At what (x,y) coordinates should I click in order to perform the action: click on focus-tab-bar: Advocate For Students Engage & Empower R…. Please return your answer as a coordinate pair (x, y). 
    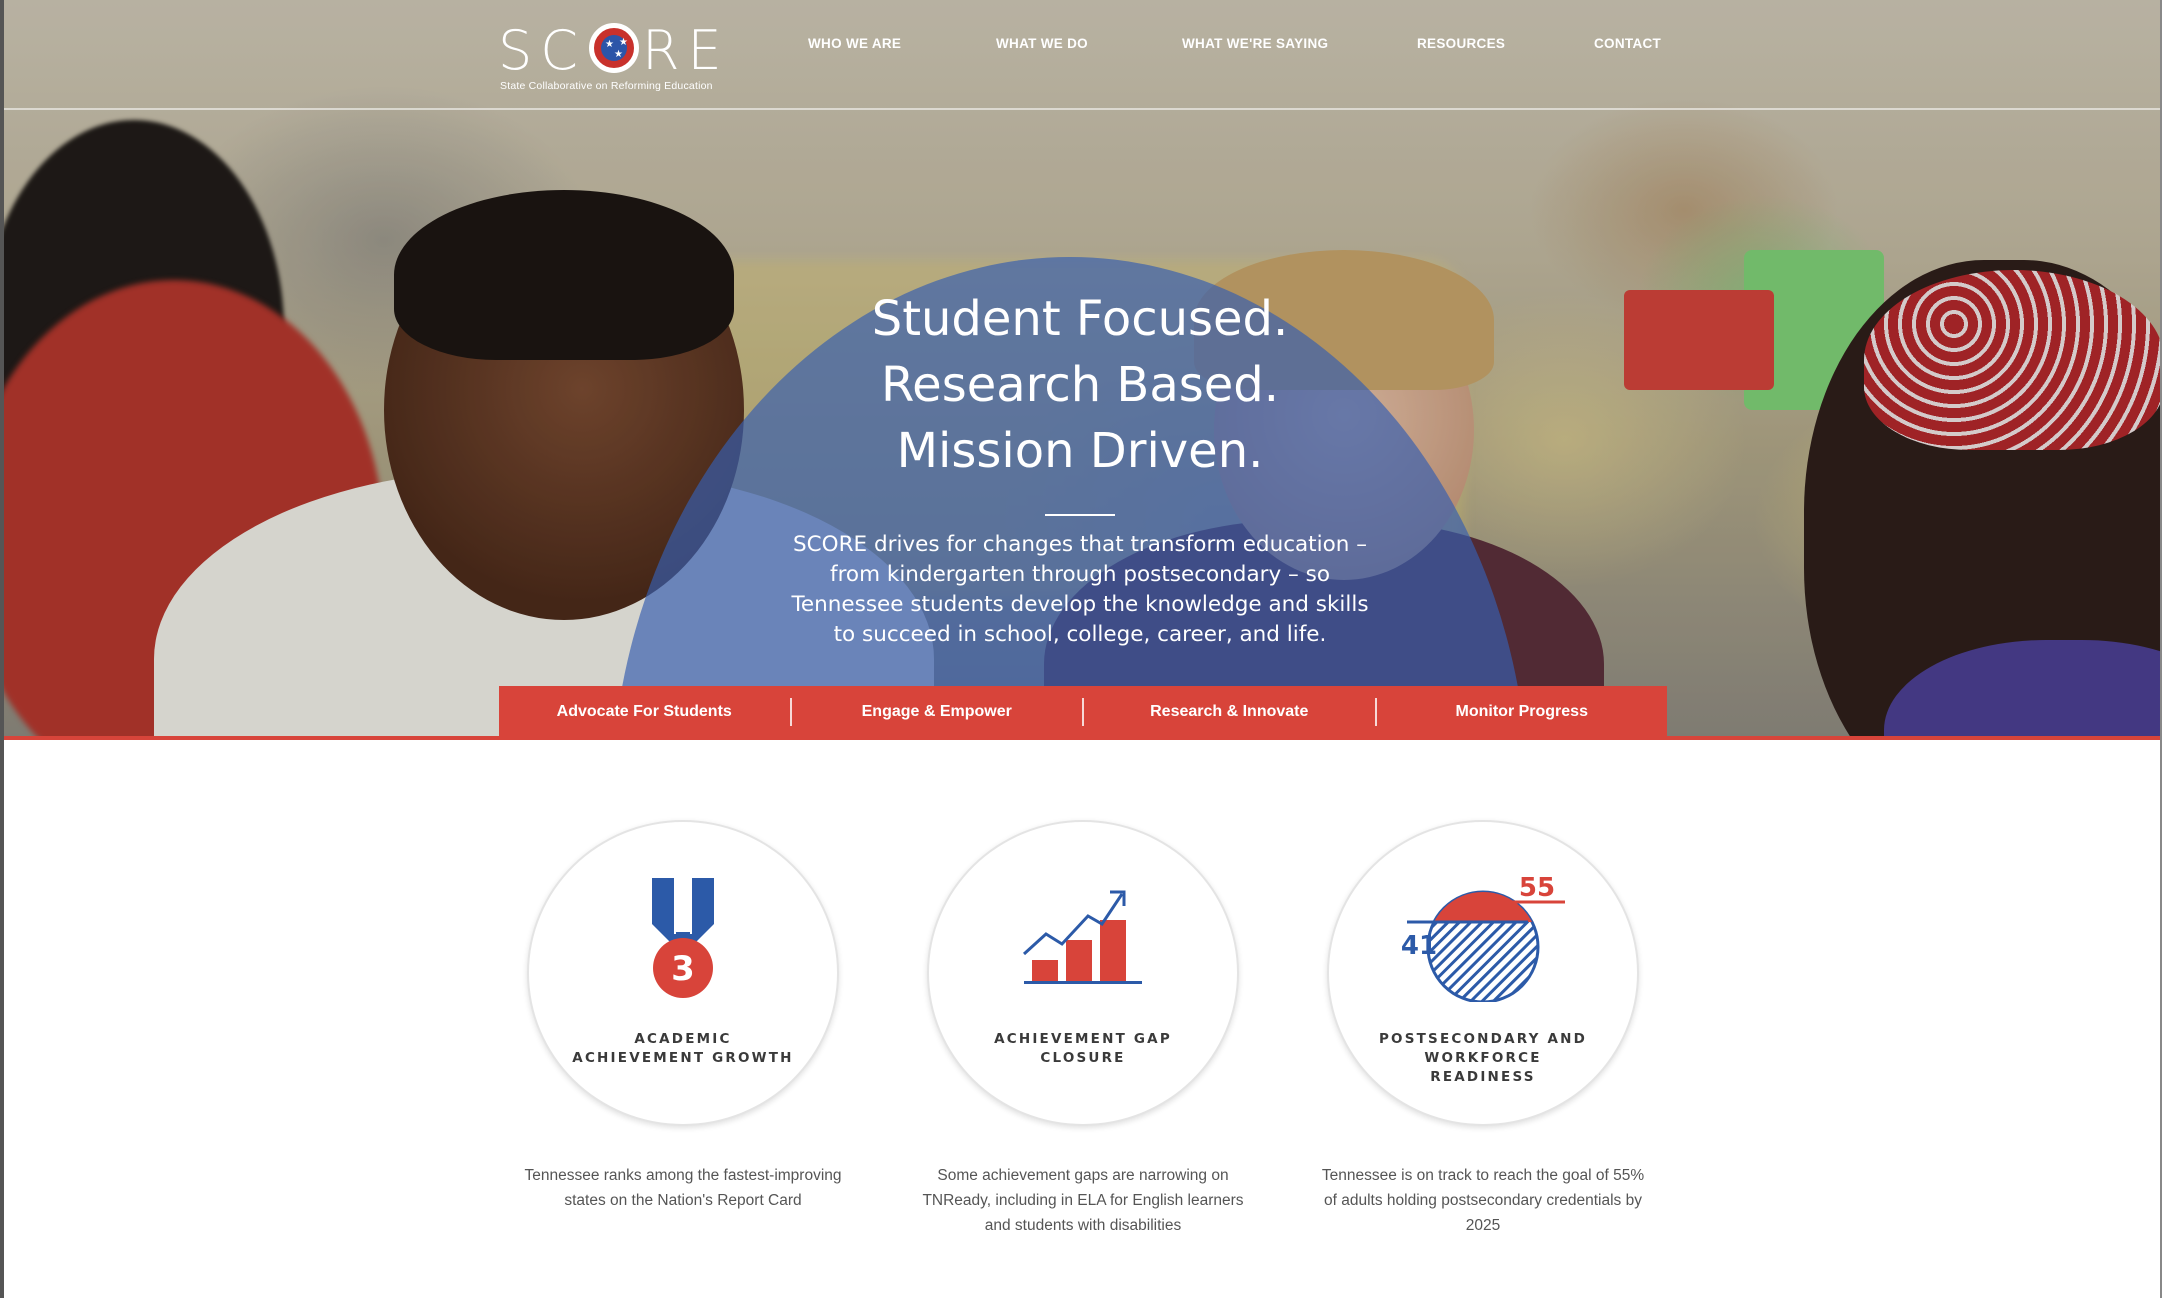
    Looking at the image, I should click on (1083, 712).